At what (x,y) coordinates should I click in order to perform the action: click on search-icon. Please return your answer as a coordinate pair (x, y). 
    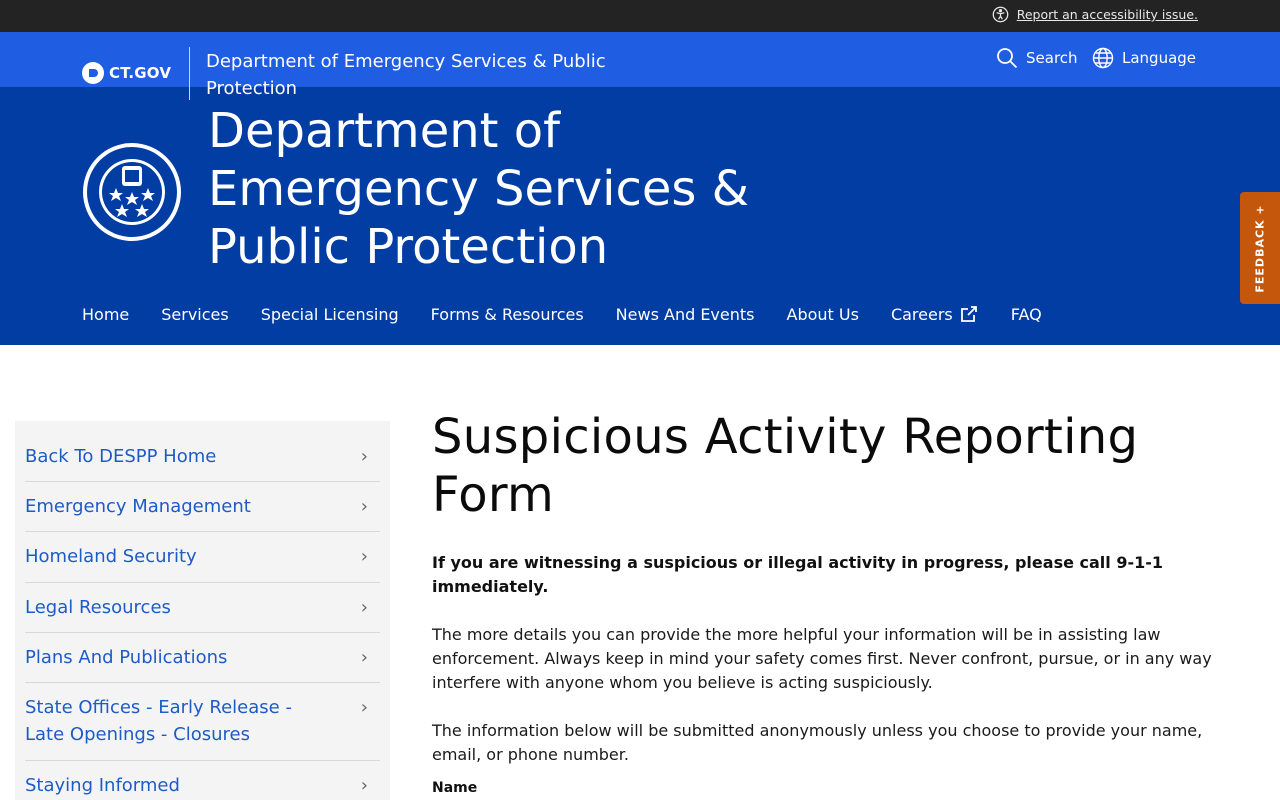
    Looking at the image, I should click on (1007, 58).